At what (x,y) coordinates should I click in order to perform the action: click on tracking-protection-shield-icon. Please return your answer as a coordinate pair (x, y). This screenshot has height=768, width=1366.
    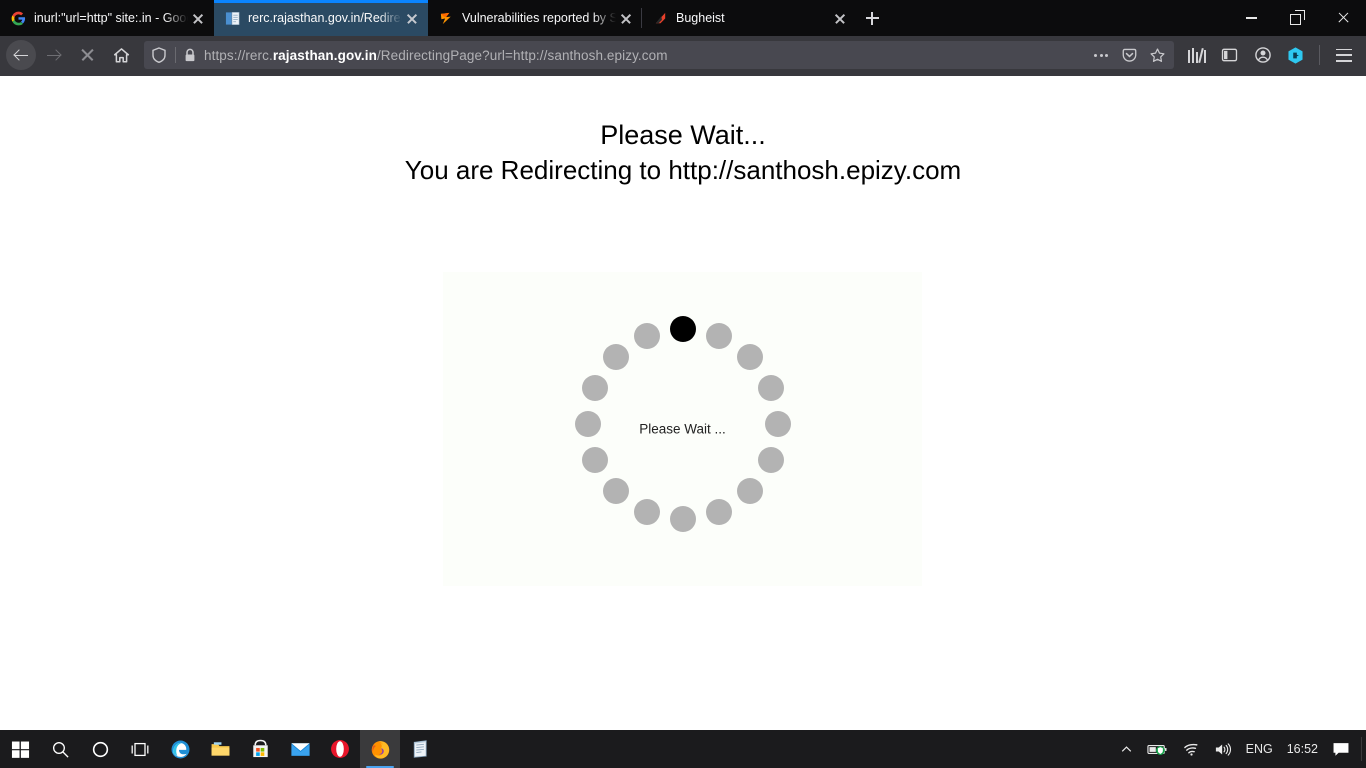
    Looking at the image, I should click on (159, 55).